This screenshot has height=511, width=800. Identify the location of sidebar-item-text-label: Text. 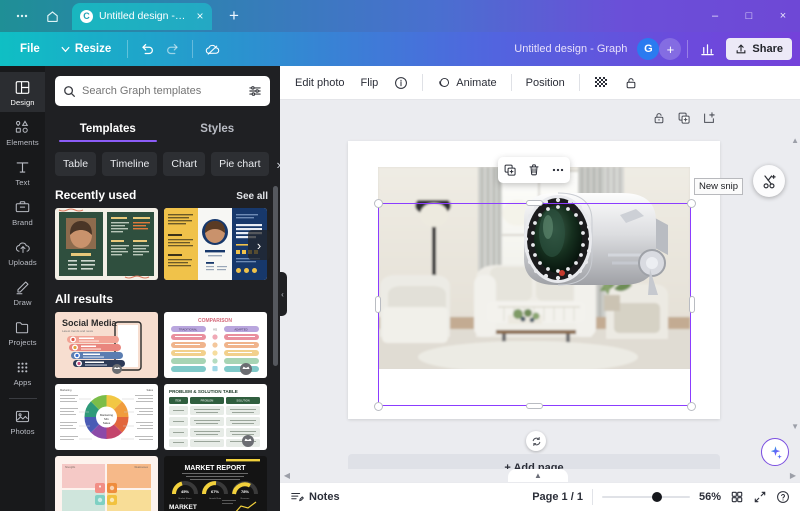
(22, 182).